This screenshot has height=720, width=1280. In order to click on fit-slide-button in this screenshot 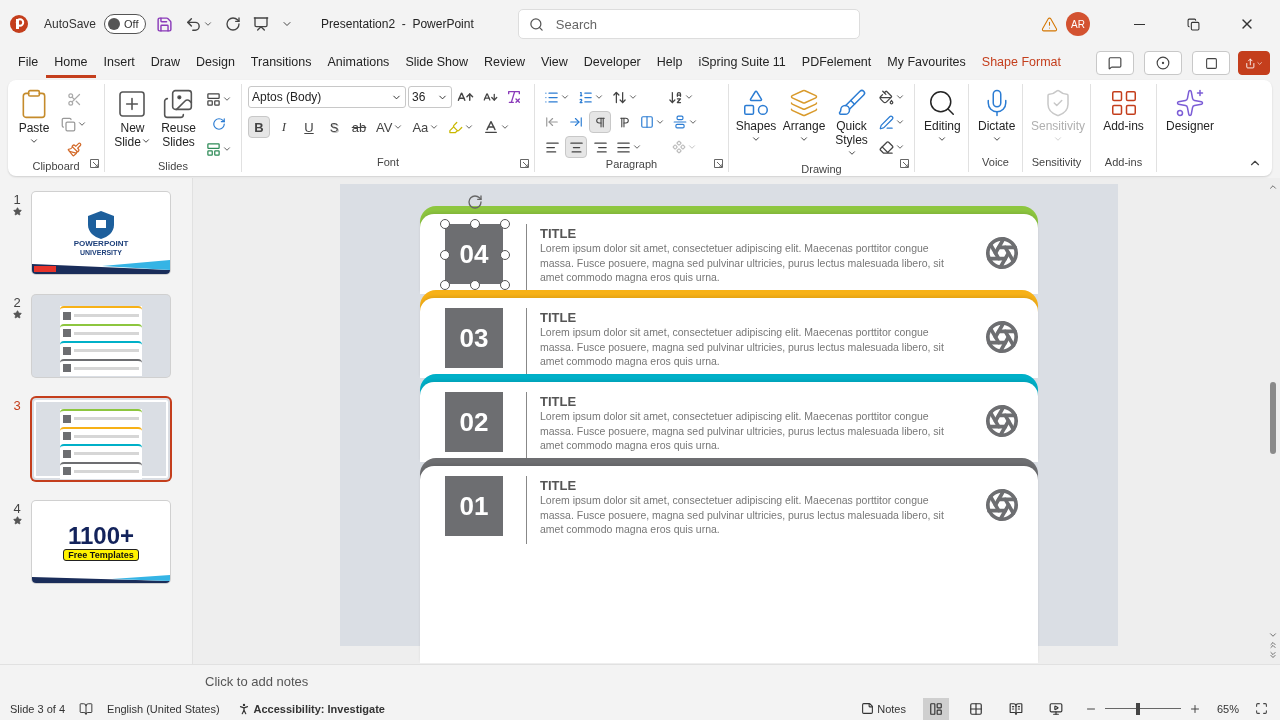, I will do `click(1261, 708)`.